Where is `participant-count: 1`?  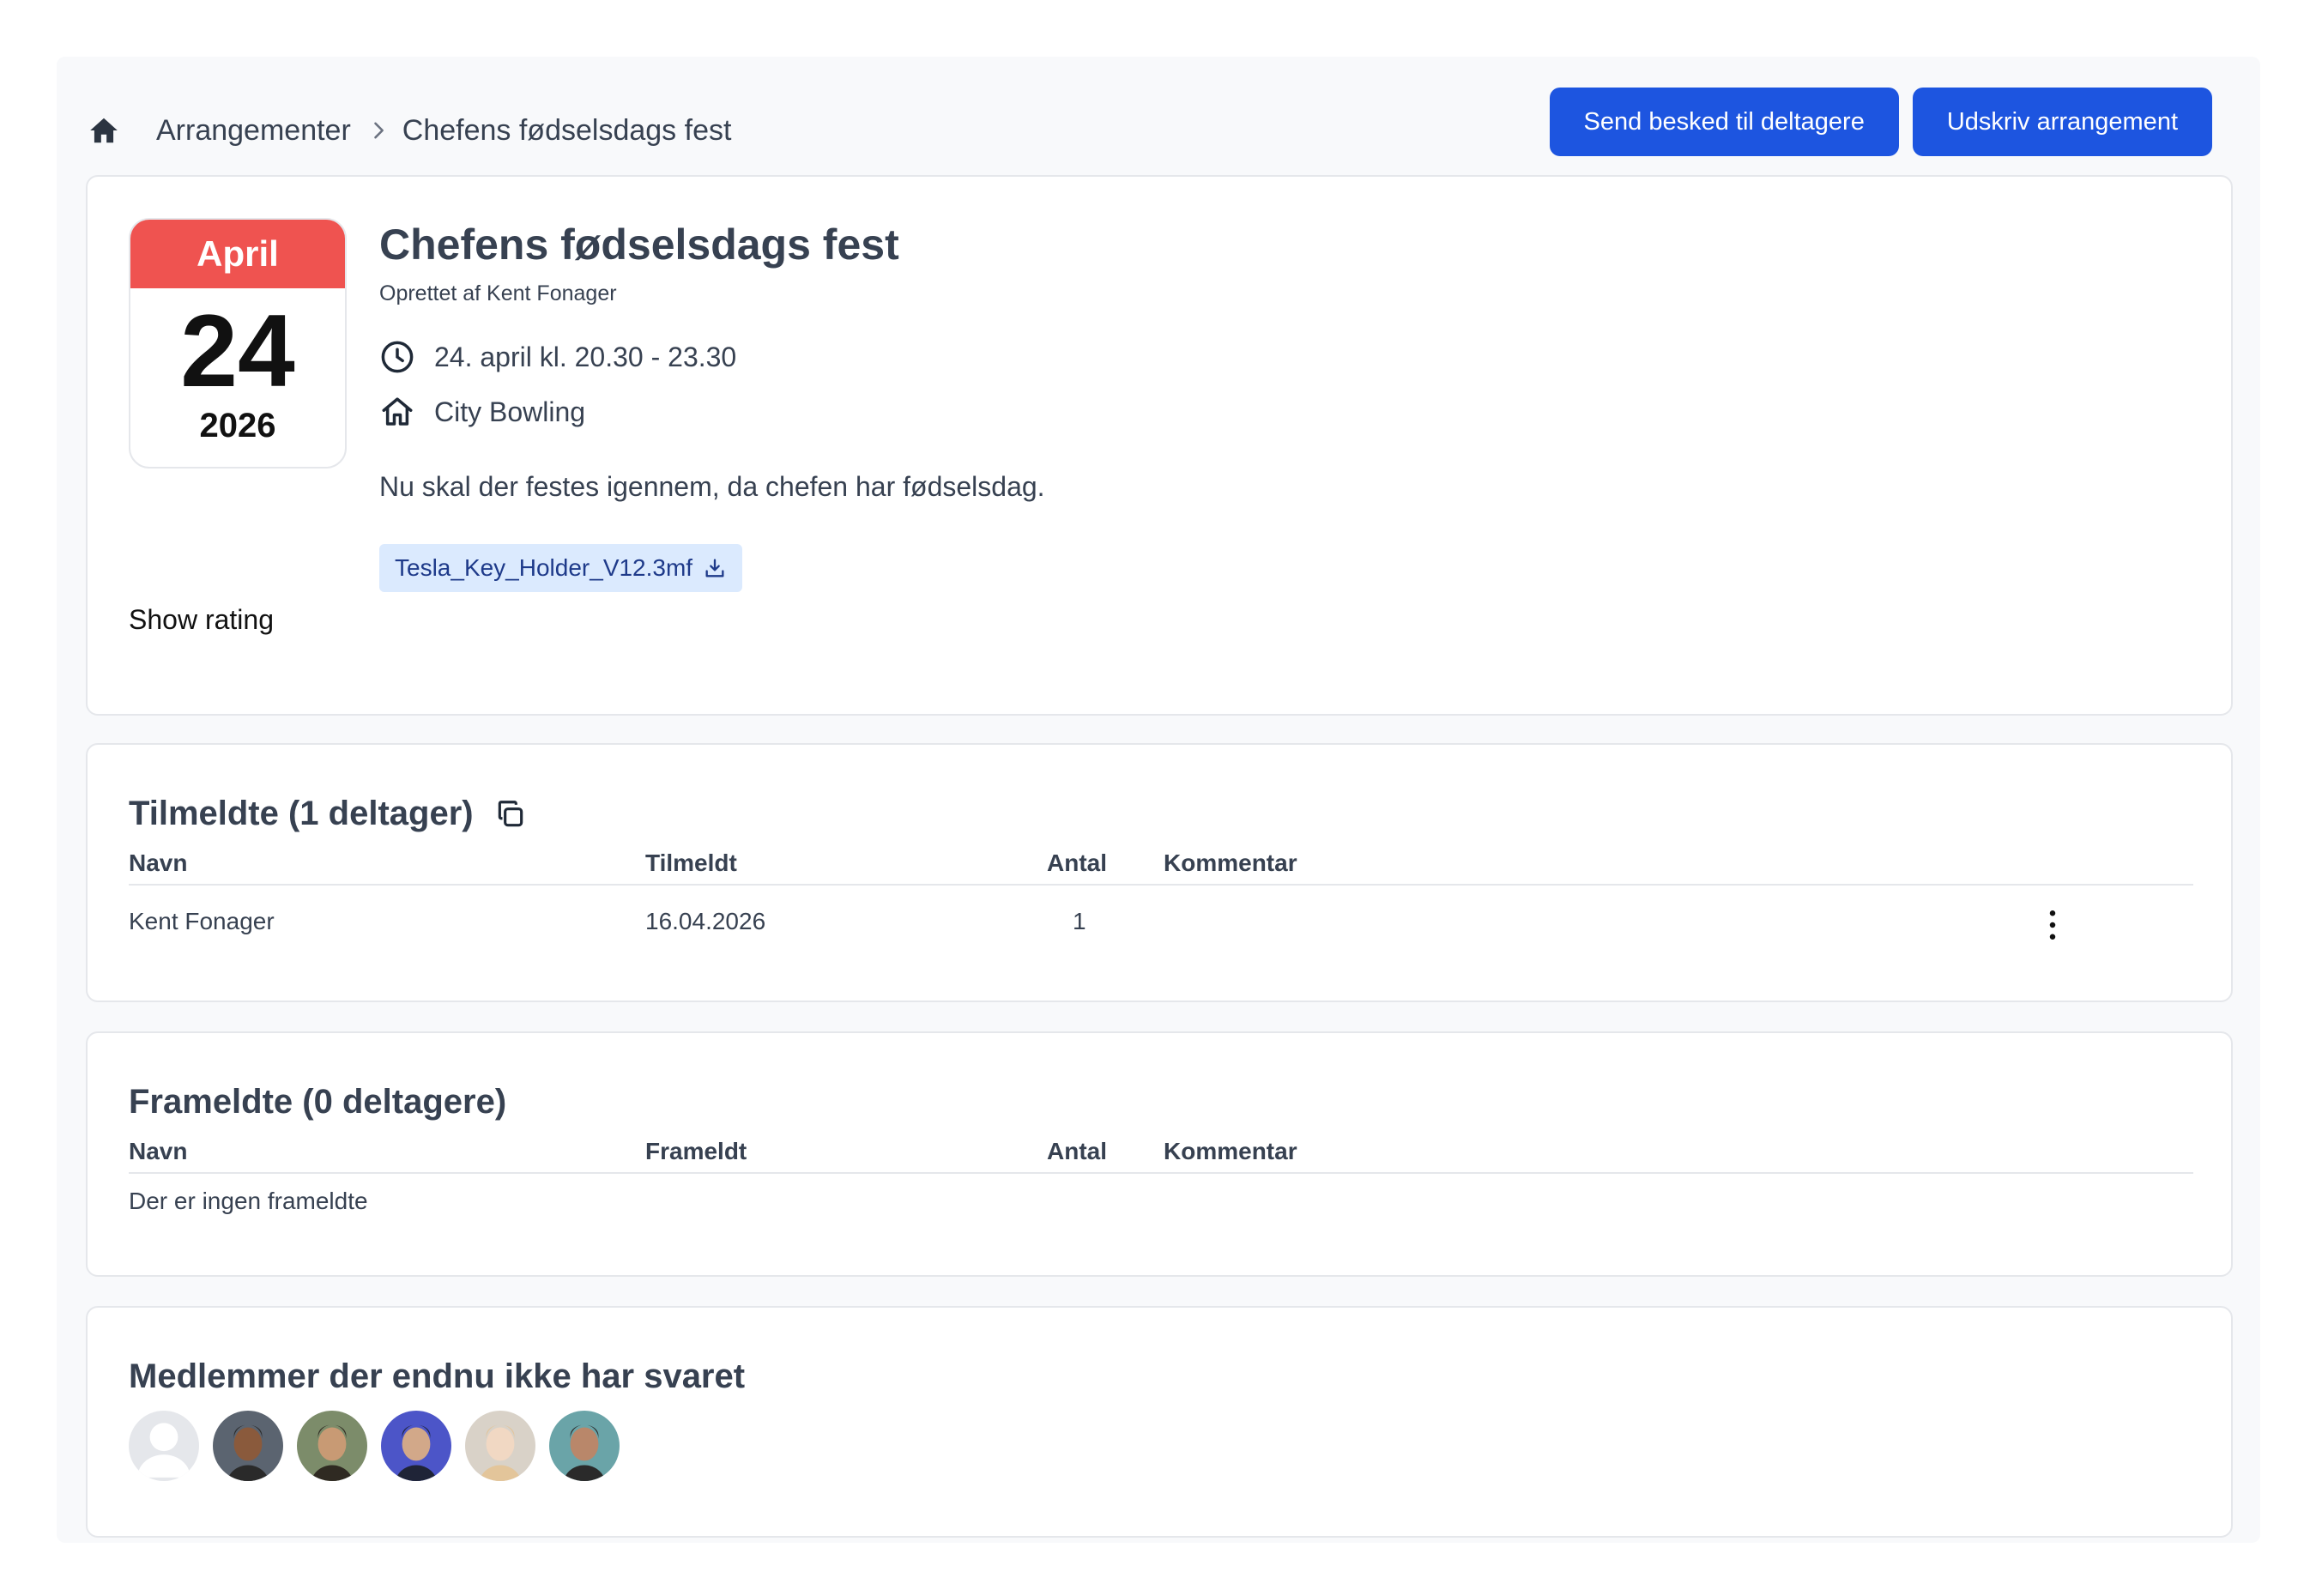
participant-count: 1 is located at coordinates (1079, 921).